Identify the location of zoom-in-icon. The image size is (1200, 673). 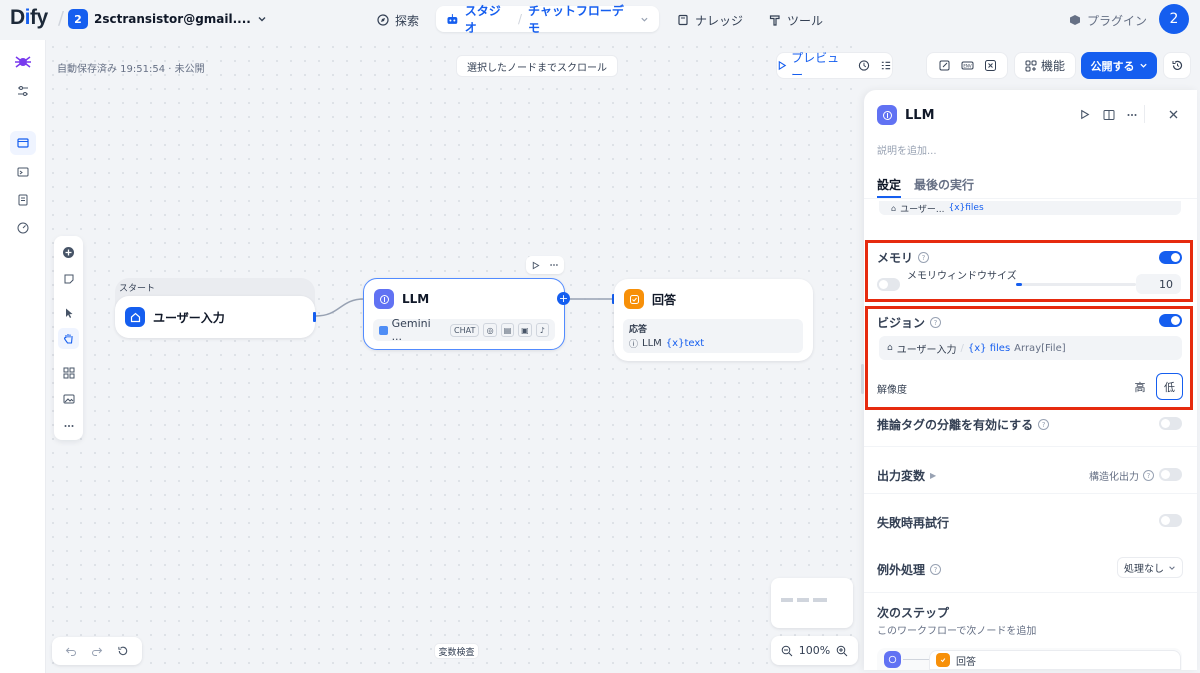
(842, 651).